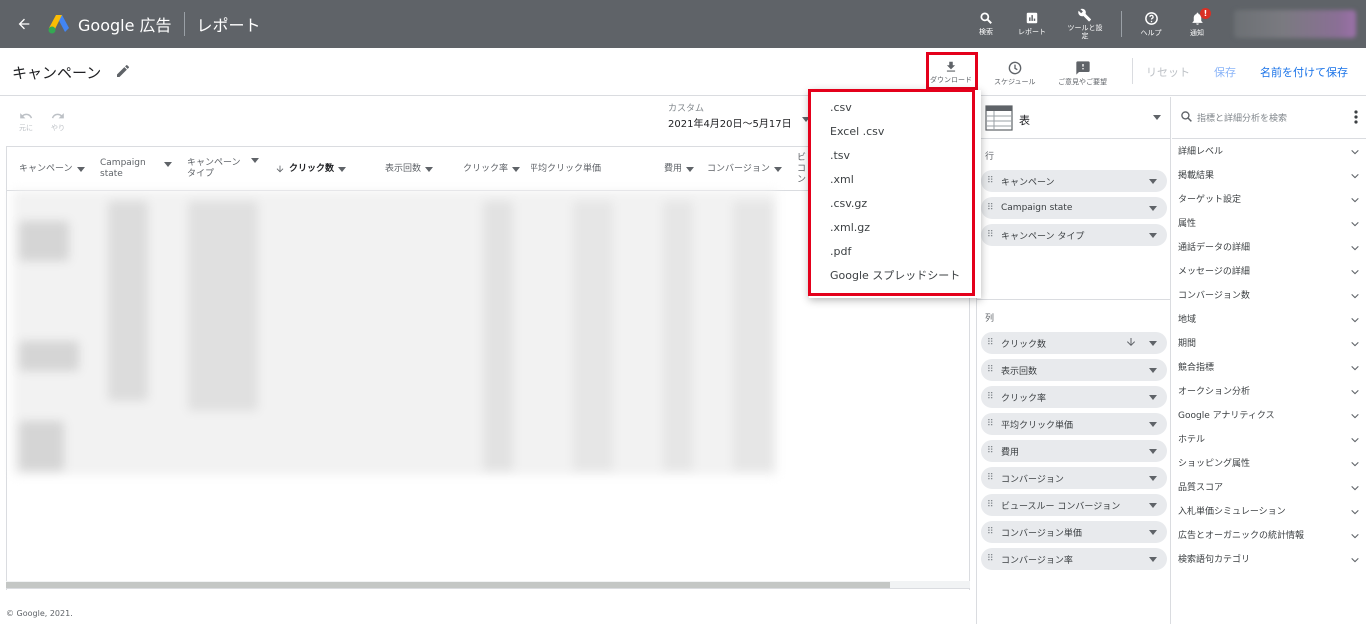 The height and width of the screenshot is (624, 1366). I want to click on metric-category: ホテル, so click(1271, 440).